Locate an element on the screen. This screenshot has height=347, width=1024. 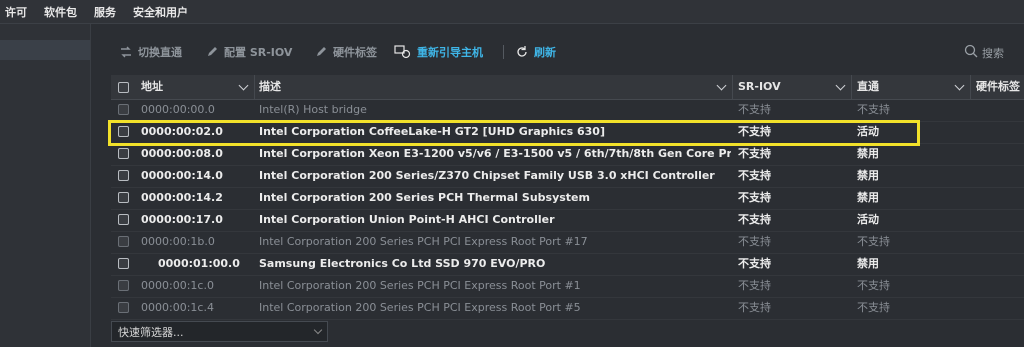
cell-address: 0000:00:1b.0 is located at coordinates (178, 241).